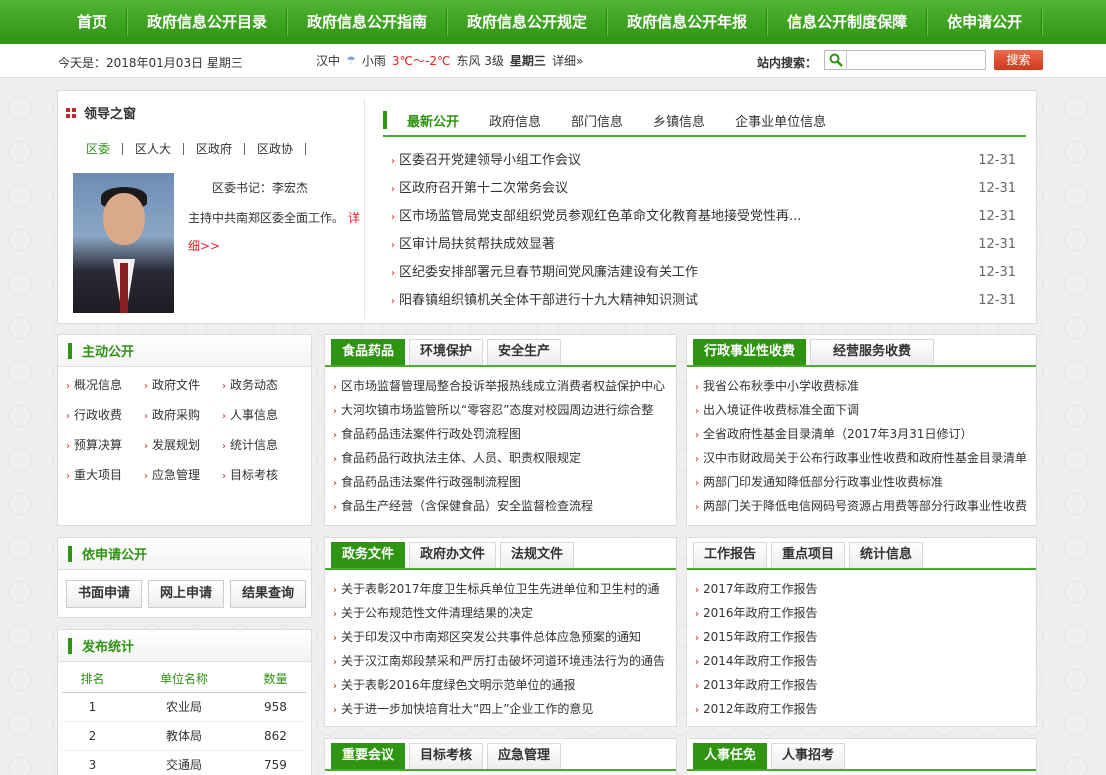  I want to click on link-label: 重大项目, so click(98, 475).